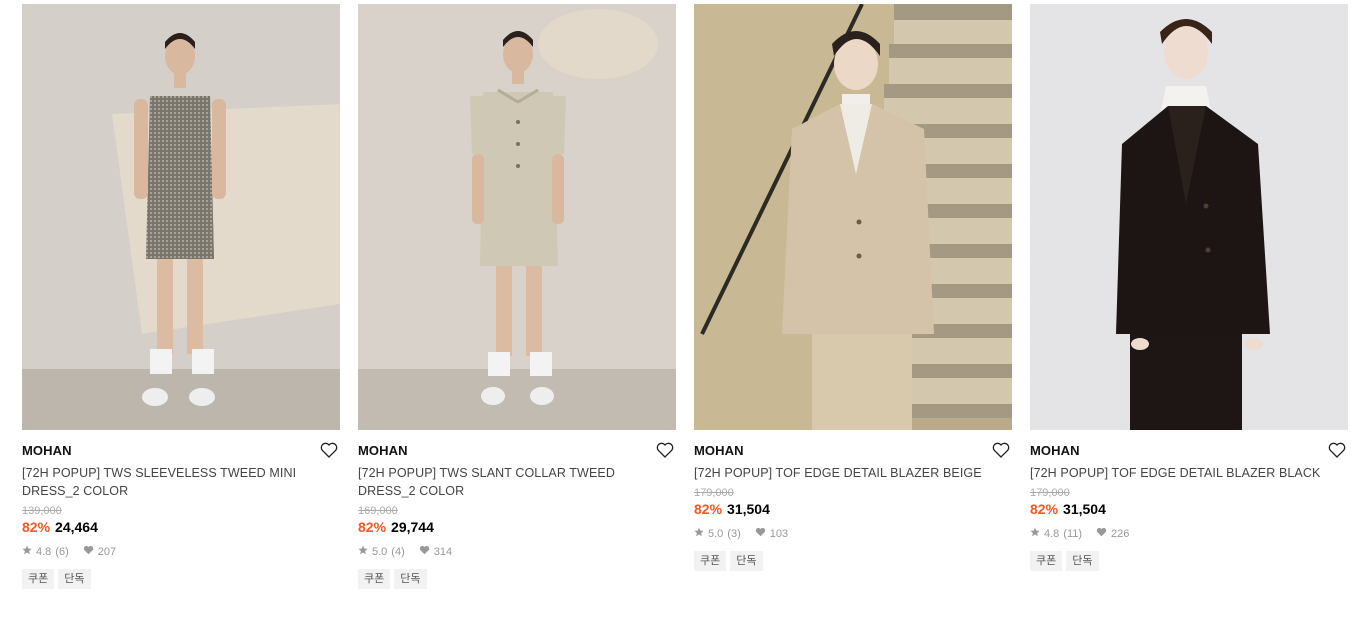 Image resolution: width=1357 pixels, height=623 pixels. I want to click on sale-price: 24,464, so click(76, 527).